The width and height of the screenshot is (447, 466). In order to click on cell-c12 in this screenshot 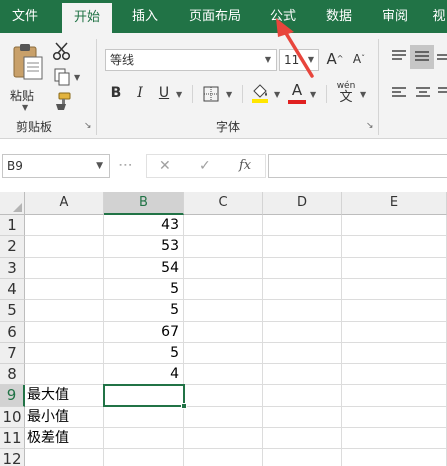, I will do `click(223, 457)`.